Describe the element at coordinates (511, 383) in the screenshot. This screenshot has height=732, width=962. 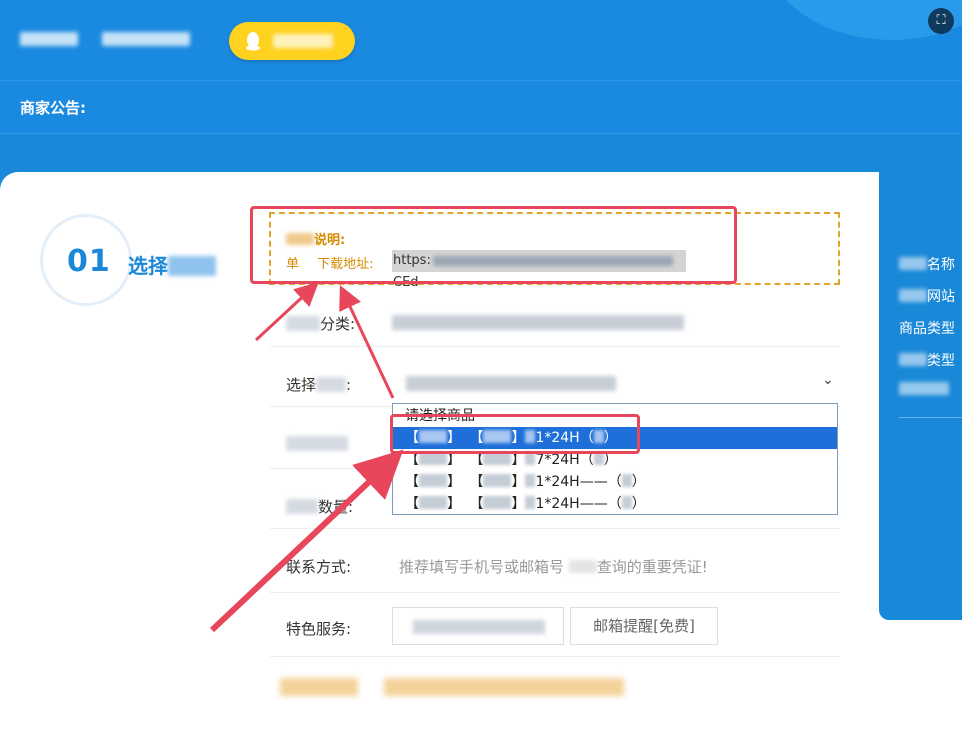
I see `product-select-value` at that location.